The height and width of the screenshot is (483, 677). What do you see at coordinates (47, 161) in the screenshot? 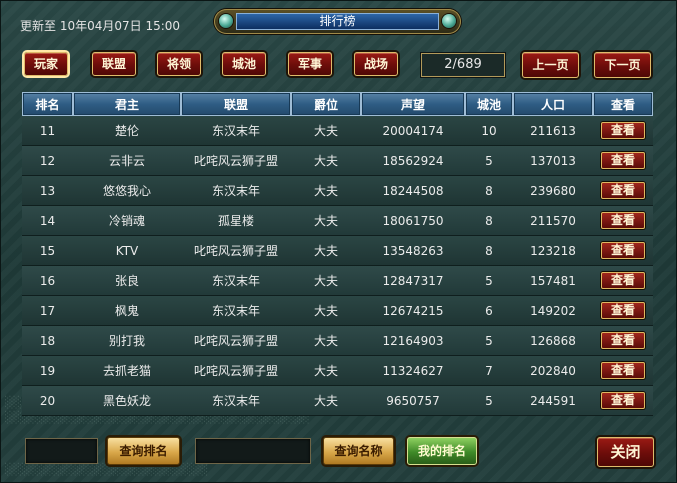
I see `rank-cell: 12` at bounding box center [47, 161].